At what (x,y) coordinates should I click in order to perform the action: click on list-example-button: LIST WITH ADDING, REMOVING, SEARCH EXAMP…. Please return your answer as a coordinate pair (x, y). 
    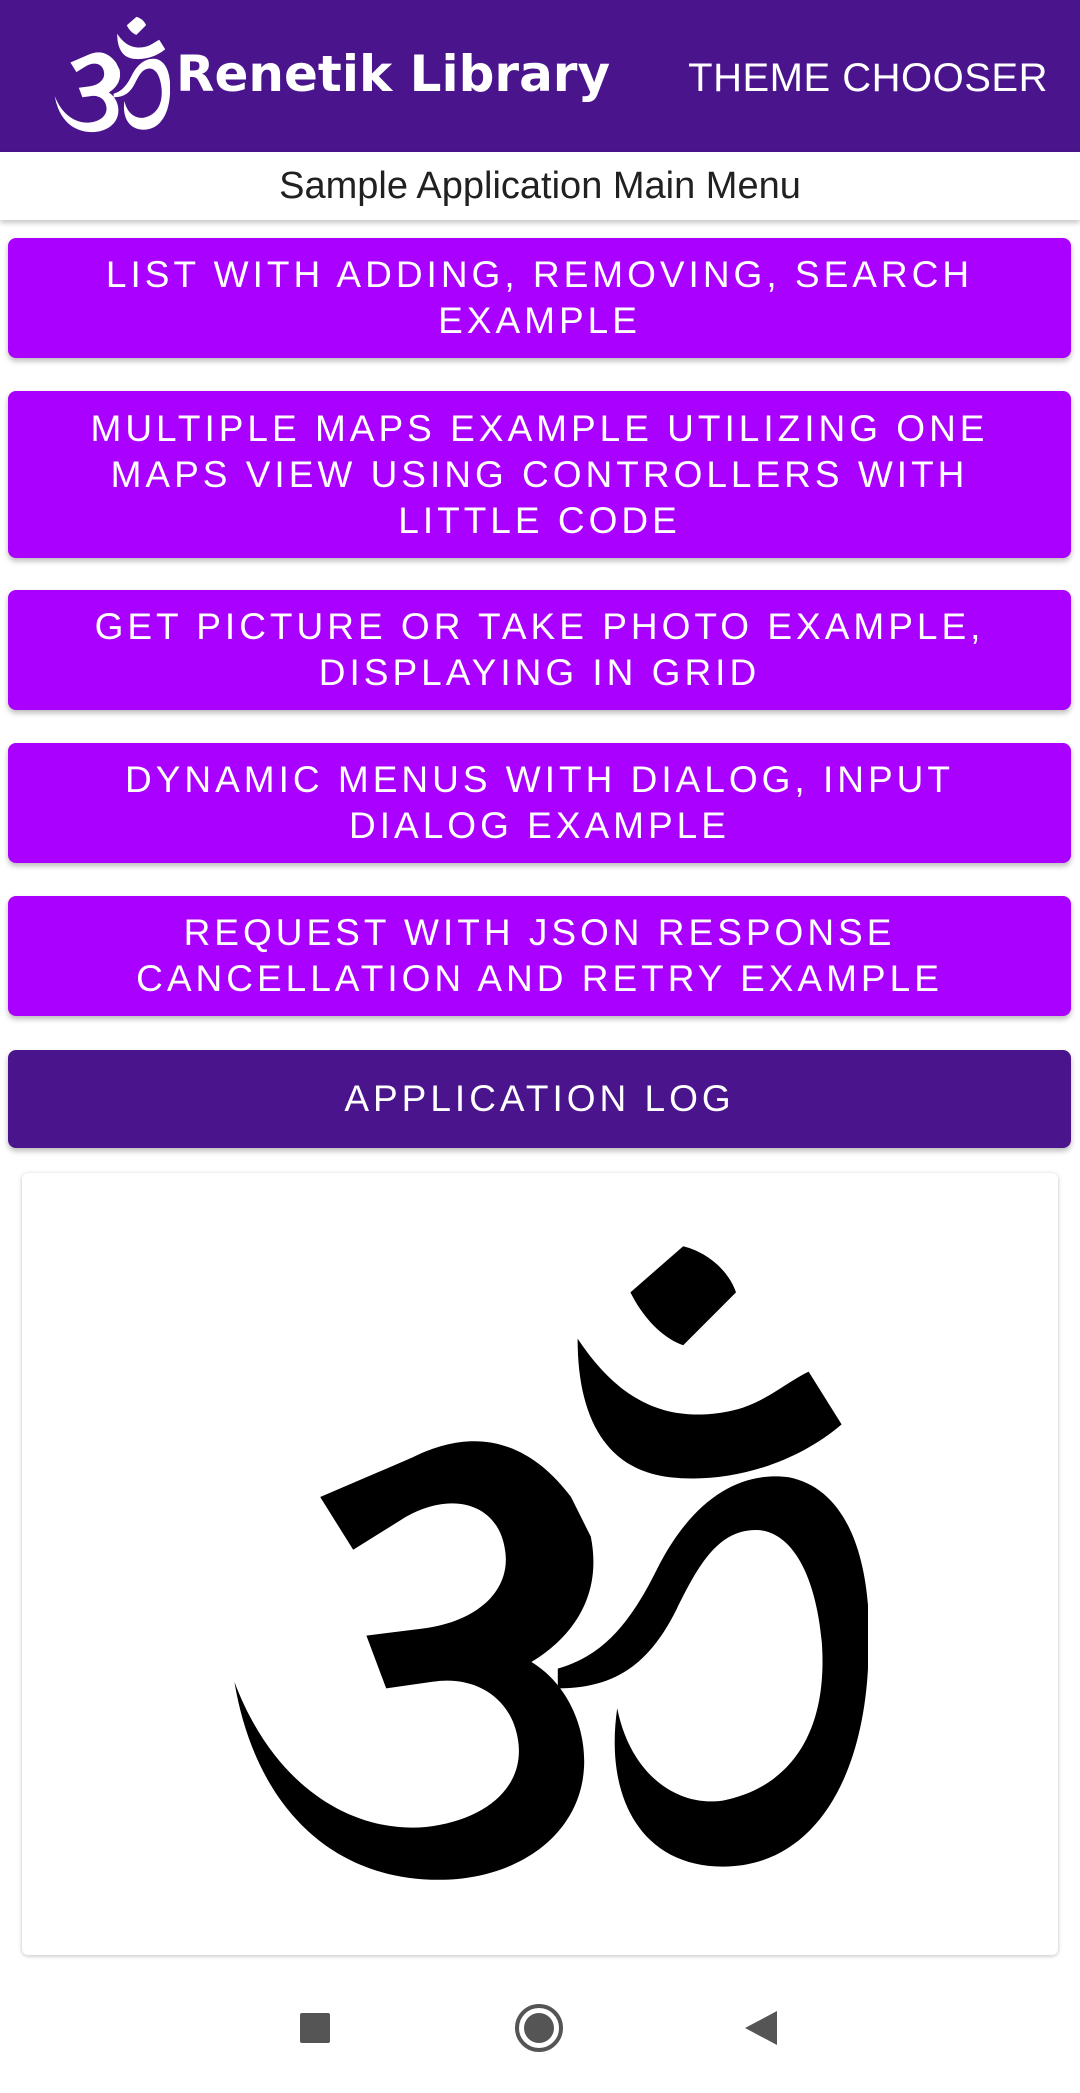
    Looking at the image, I should click on (539, 298).